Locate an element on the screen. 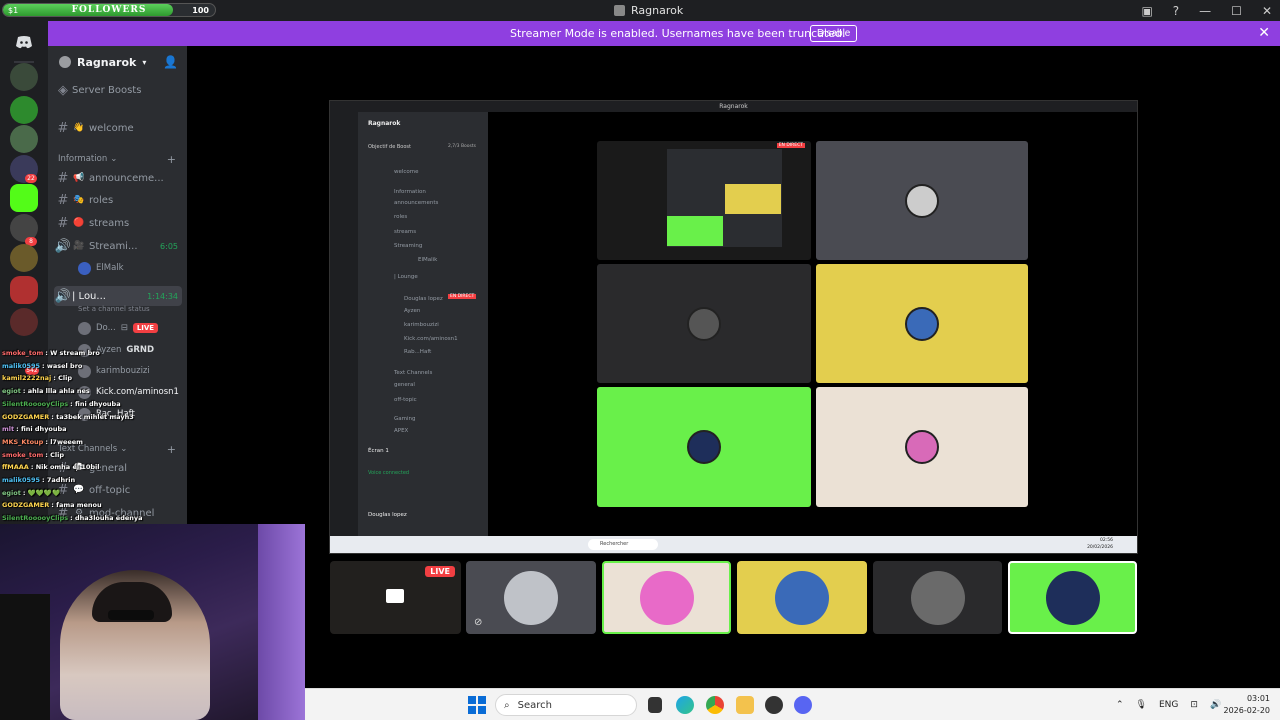  file-explorer-icon is located at coordinates (655, 705).